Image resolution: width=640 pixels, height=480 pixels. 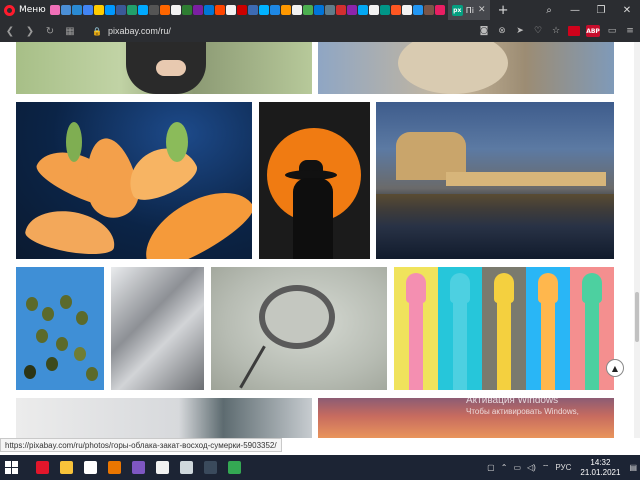 I want to click on taskbar-file-explorer, so click(x=66, y=467).